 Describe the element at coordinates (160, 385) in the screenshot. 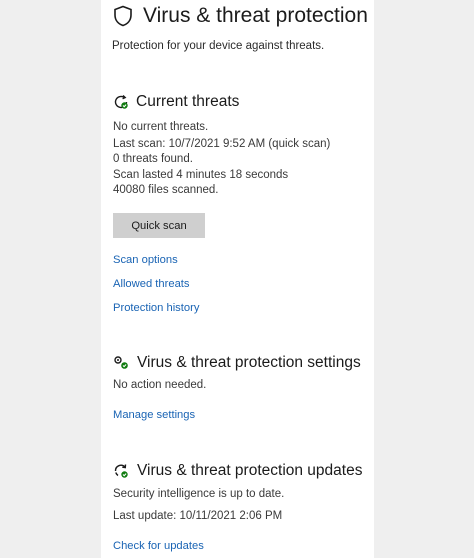

I see `settings-status-text: No action needed.` at that location.